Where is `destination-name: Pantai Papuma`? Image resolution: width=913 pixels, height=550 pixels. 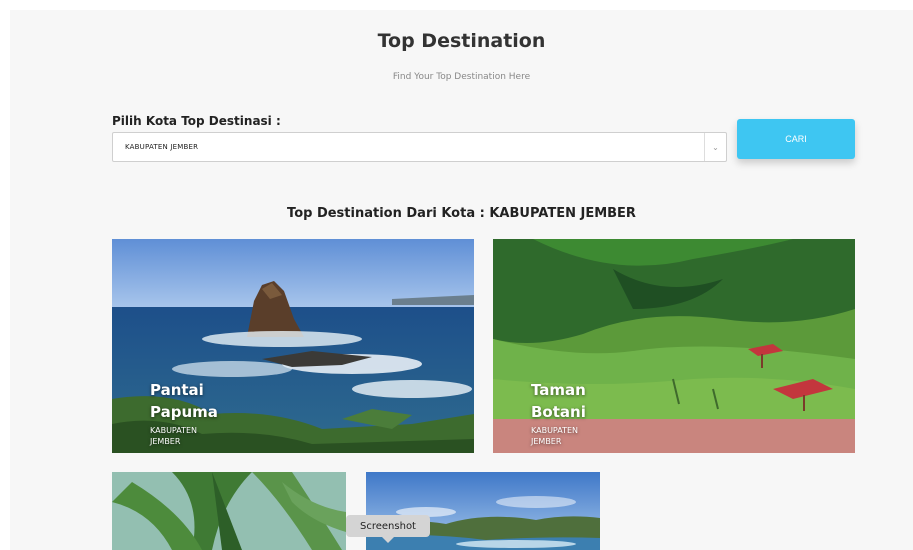 destination-name: Pantai Papuma is located at coordinates (184, 401).